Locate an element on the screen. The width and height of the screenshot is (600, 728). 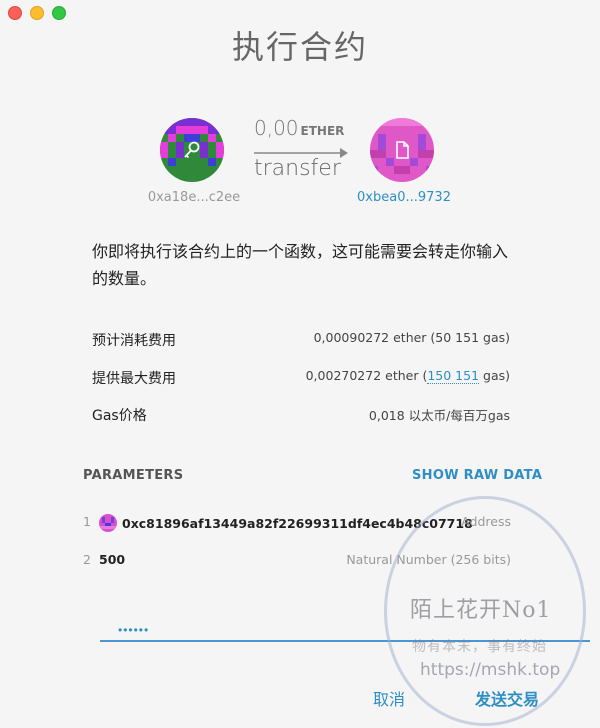
estimated-fee-row: 预计消耗费用 0,00090272 ether (50 151 gas) is located at coordinates (301, 341).